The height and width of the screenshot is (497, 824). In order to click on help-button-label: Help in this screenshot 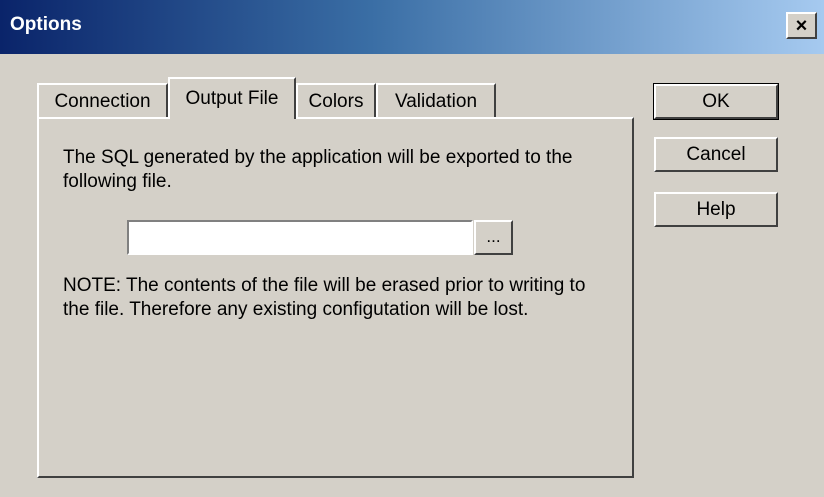, I will do `click(716, 209)`.